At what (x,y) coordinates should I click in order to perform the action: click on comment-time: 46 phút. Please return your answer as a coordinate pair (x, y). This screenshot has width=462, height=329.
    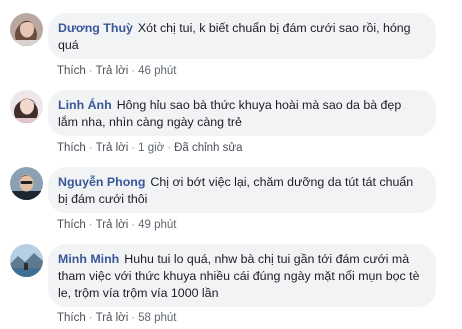
    Looking at the image, I should click on (157, 71).